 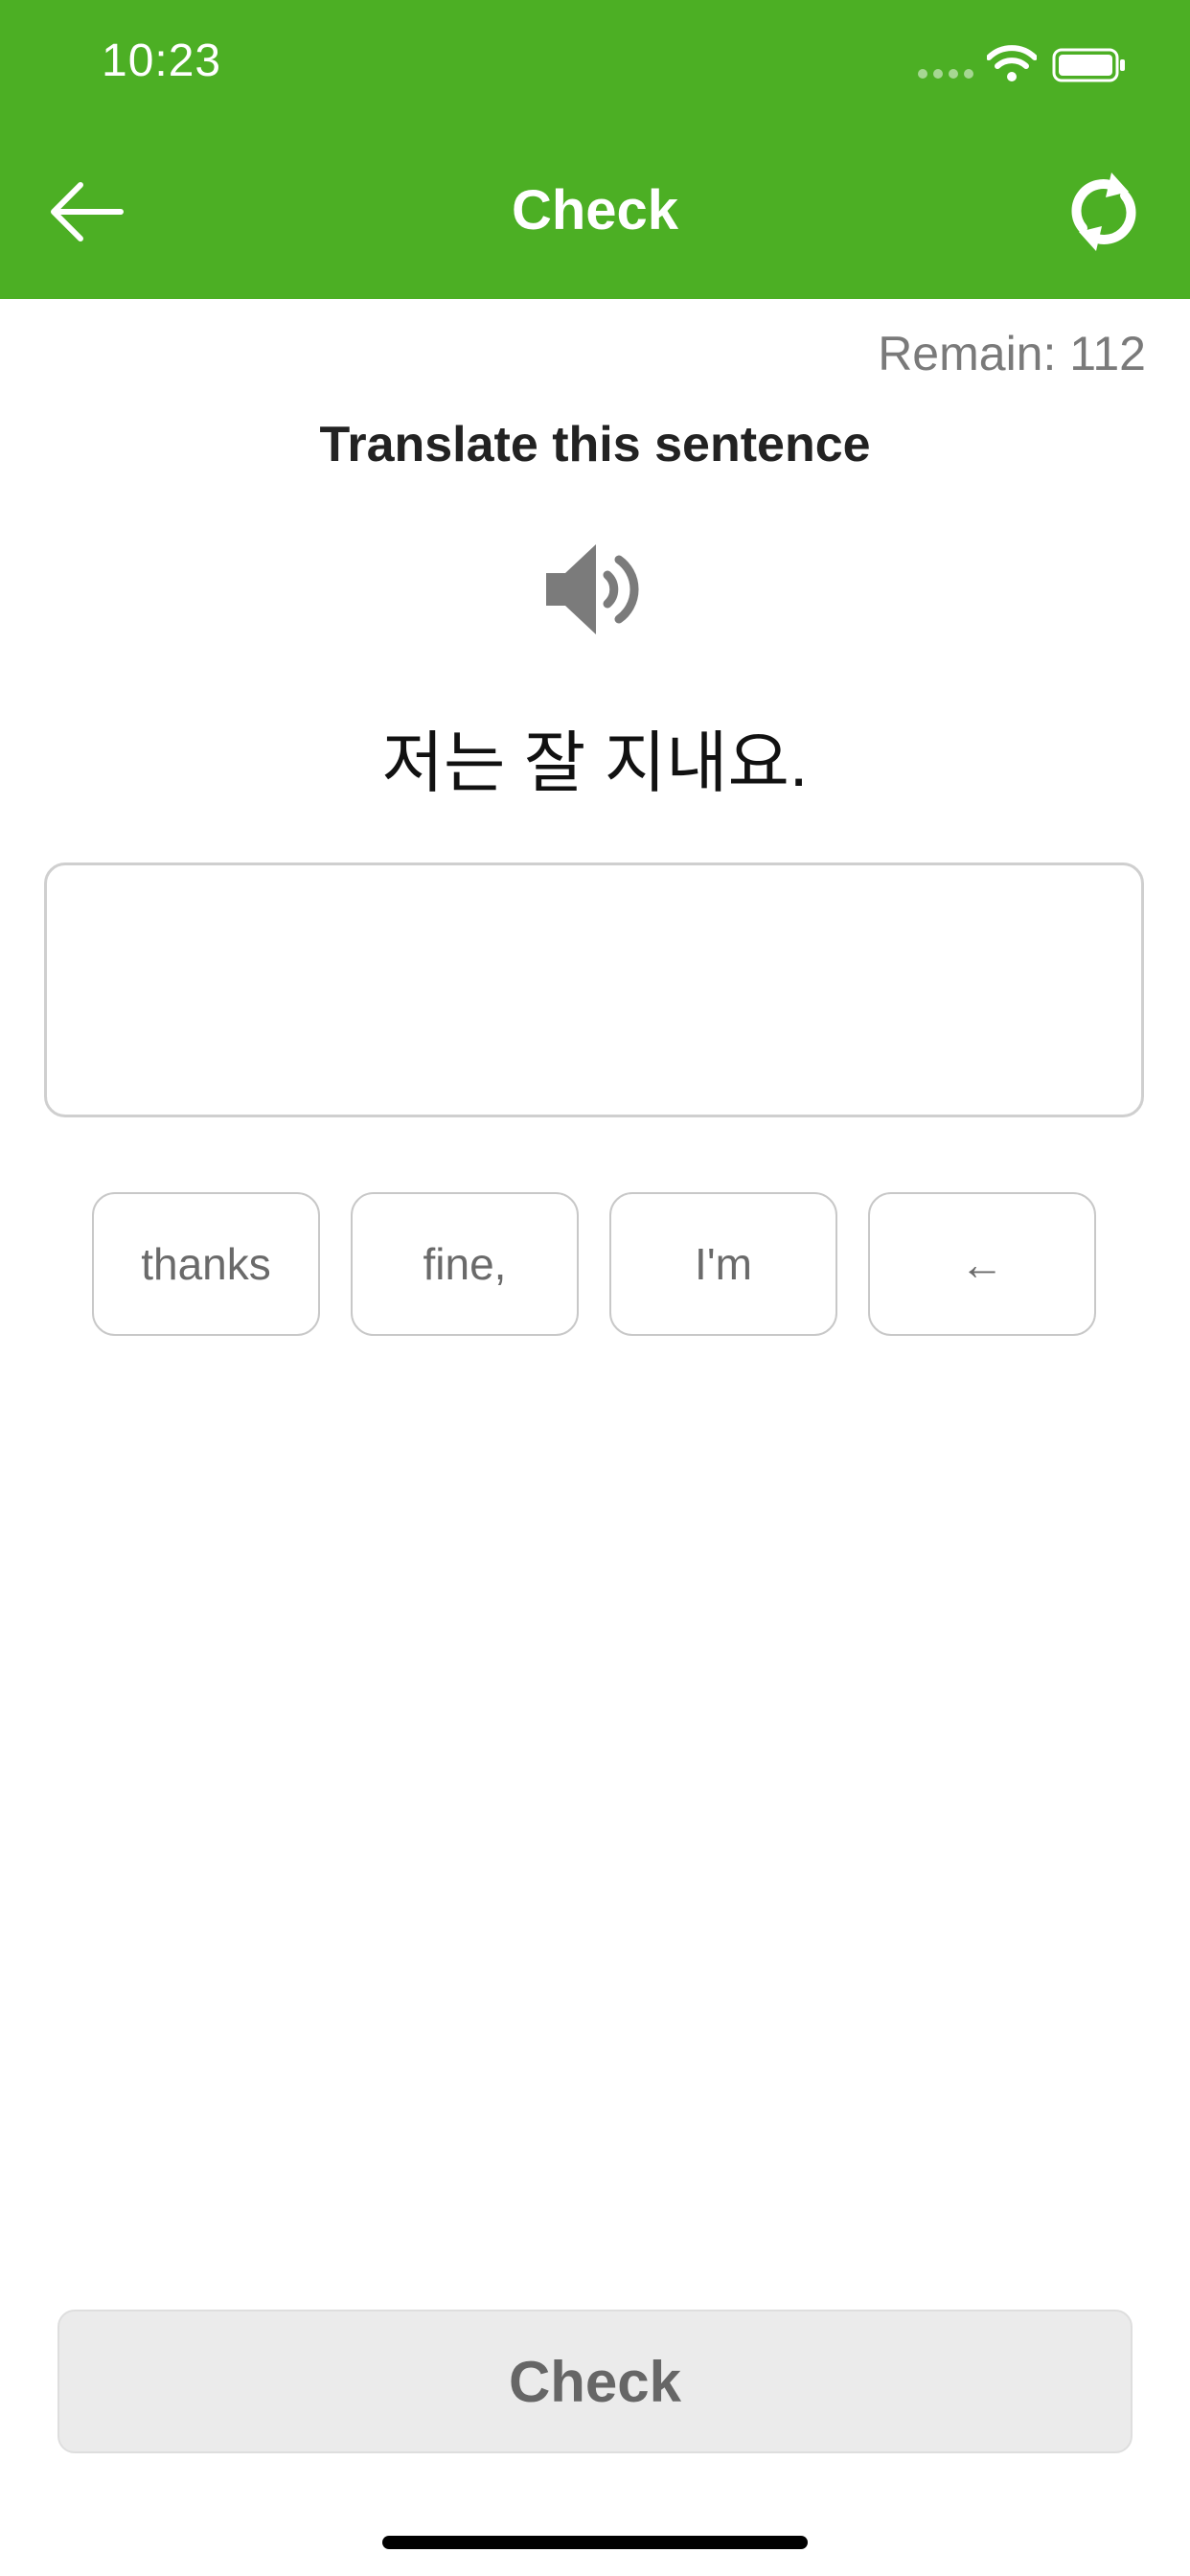 What do you see at coordinates (1012, 63) in the screenshot?
I see `wifi-icon` at bounding box center [1012, 63].